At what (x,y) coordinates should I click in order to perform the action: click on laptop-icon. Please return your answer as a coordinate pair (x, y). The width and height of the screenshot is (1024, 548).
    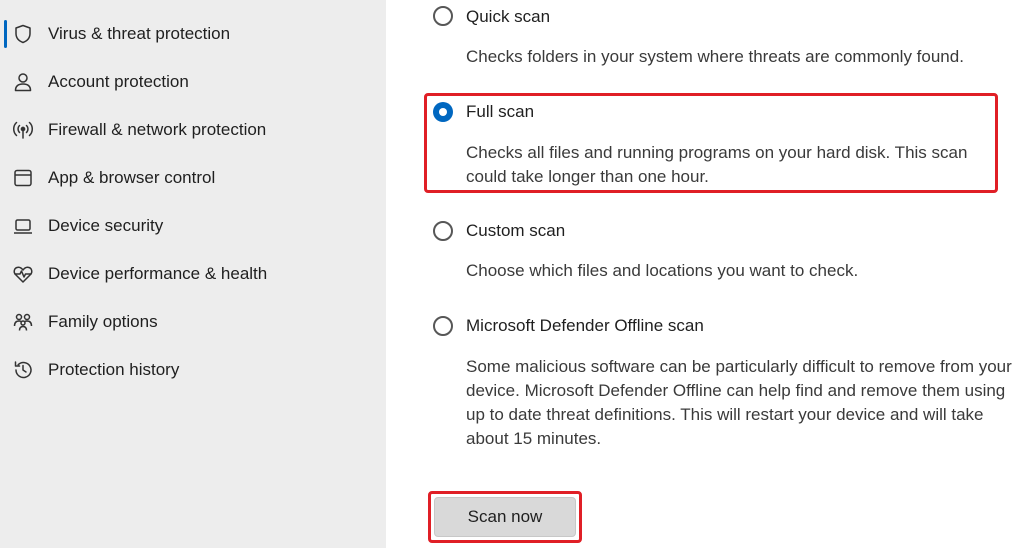
    Looking at the image, I should click on (23, 226).